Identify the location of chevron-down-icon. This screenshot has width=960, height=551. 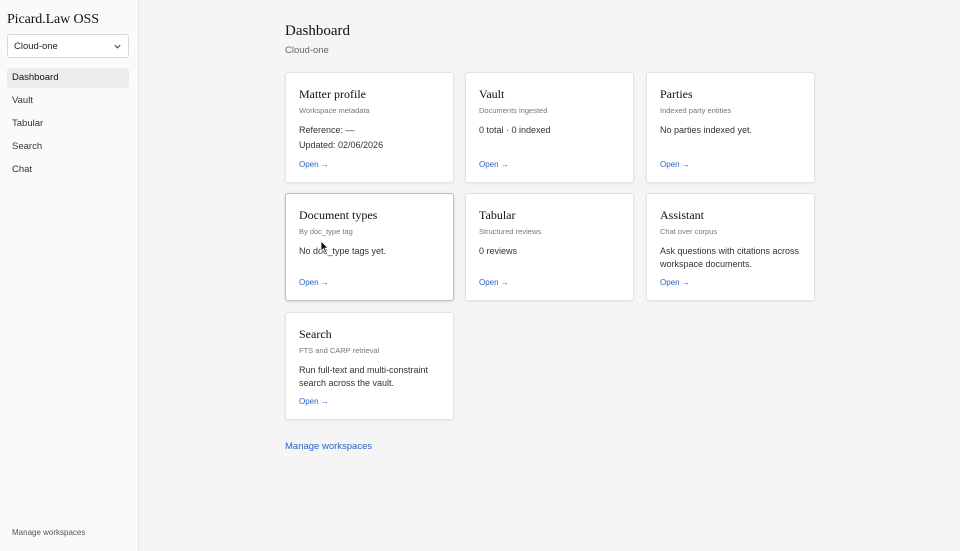
(117, 46).